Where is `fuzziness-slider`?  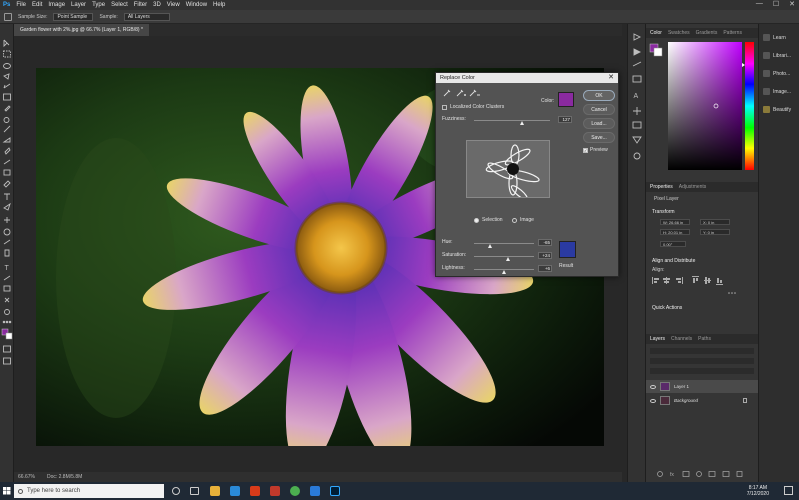 fuzziness-slider is located at coordinates (522, 123).